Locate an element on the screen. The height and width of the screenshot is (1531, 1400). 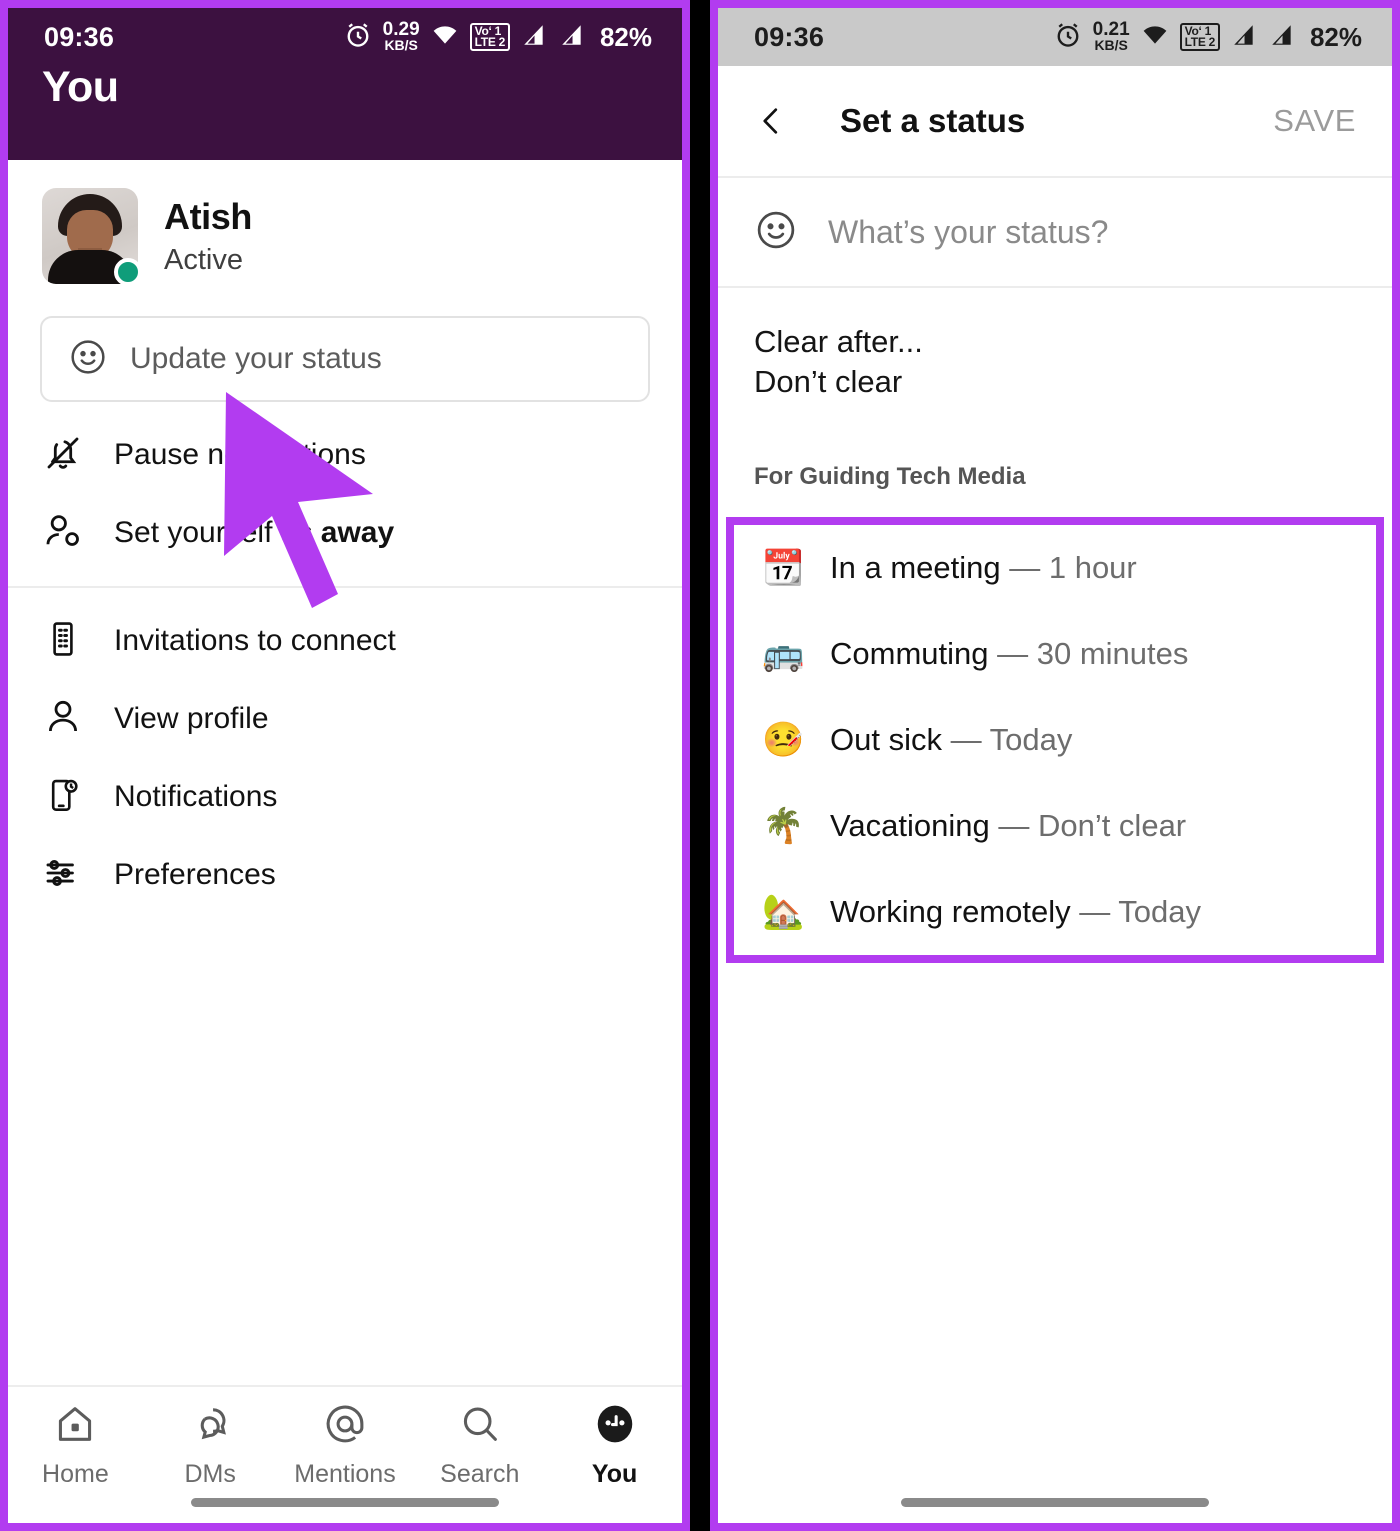
update-status-input: Update your status is located at coordinates (345, 359).